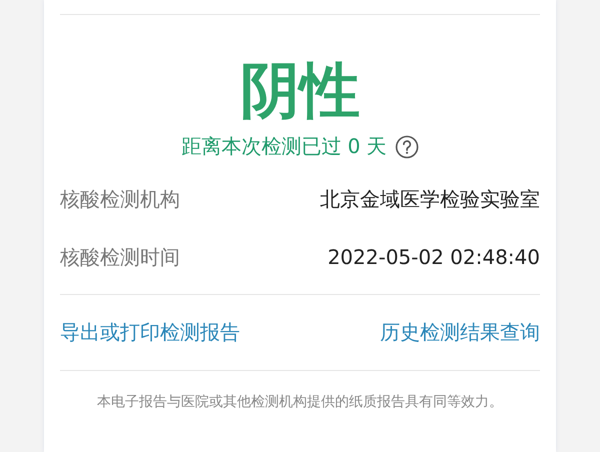  I want to click on field-value: 2022-05-02 02:48:40, so click(434, 257).